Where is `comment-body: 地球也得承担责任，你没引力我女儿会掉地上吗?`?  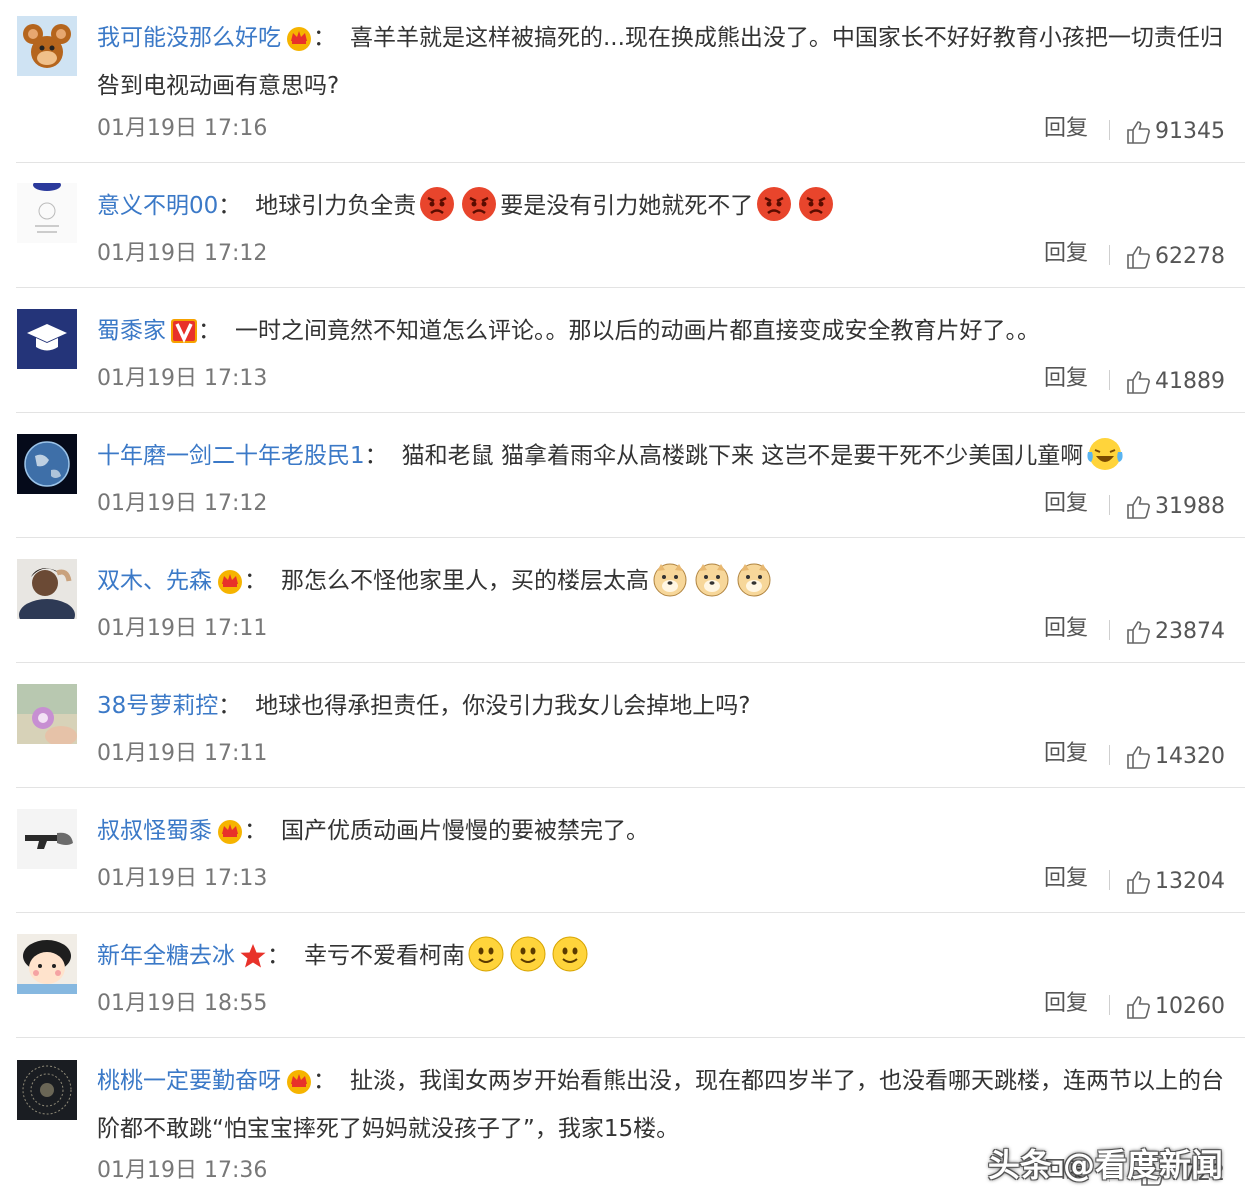 comment-body: 地球也得承担责任，你没引力我女儿会掉地上吗? is located at coordinates (503, 706).